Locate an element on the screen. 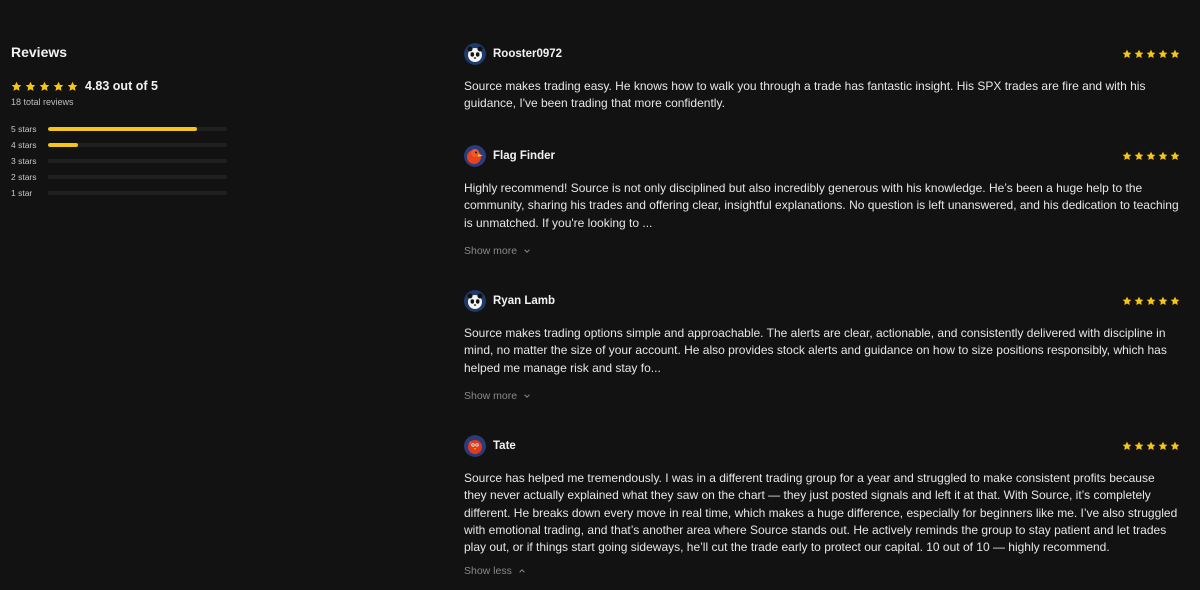 The height and width of the screenshot is (590, 1200). chevron-up-icon is located at coordinates (522, 571).